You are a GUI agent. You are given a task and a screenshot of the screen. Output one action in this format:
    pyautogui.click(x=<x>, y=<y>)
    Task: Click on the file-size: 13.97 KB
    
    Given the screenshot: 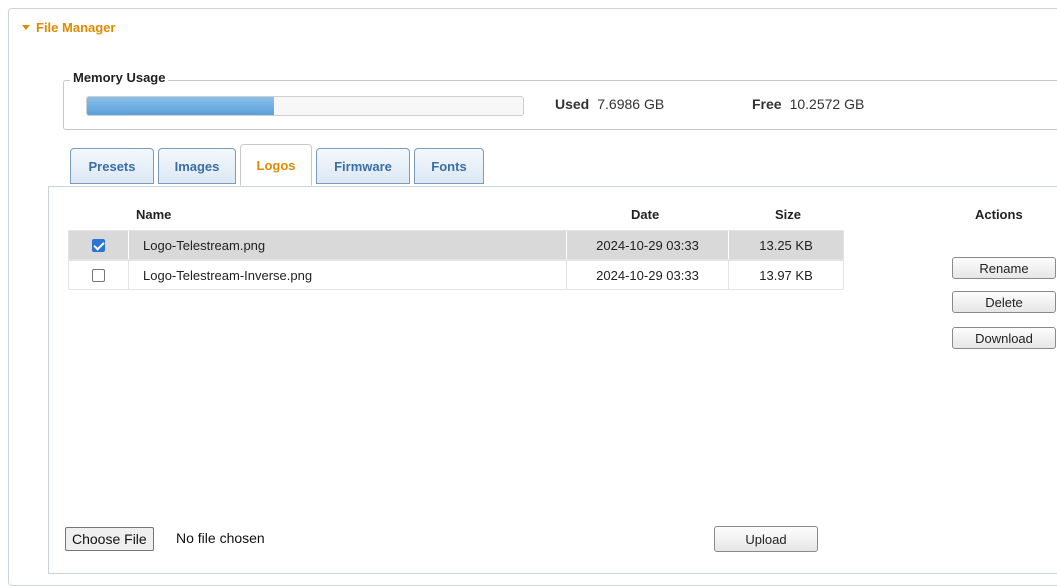 What is the action you would take?
    pyautogui.click(x=786, y=275)
    